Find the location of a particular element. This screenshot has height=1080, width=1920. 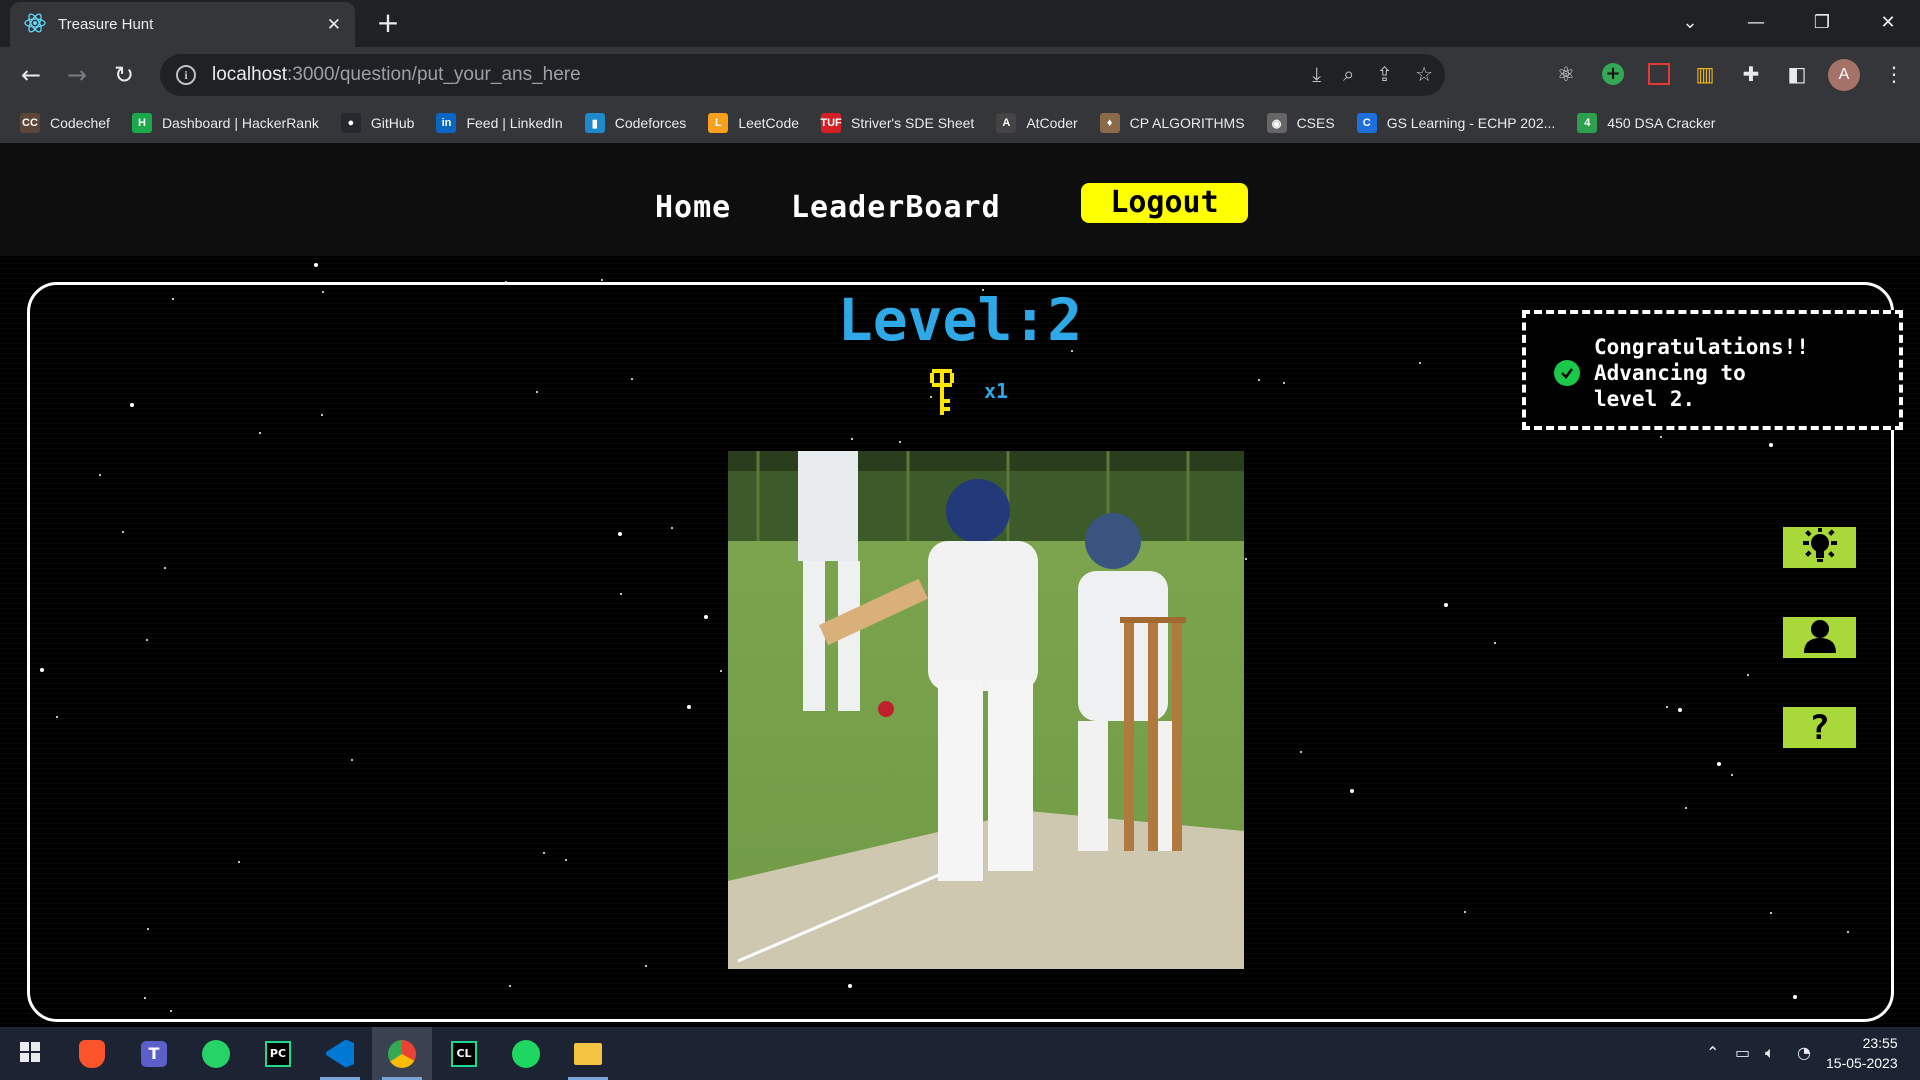

bar-chart-extension-icon: ▥ is located at coordinates (1705, 74).